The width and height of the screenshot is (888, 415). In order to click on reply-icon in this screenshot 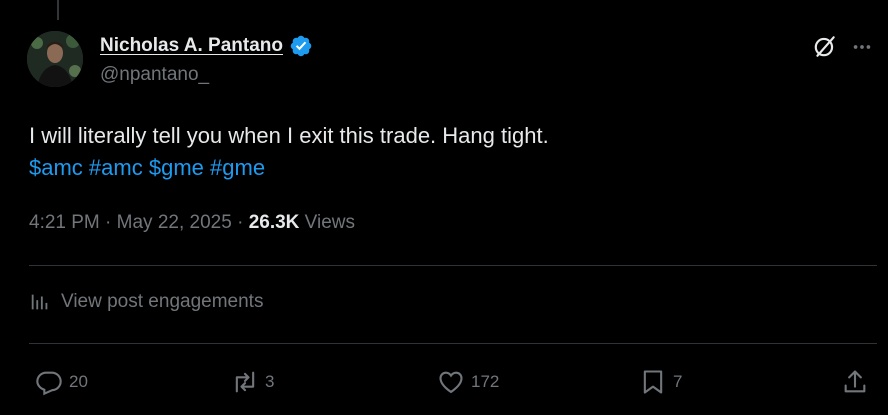, I will do `click(49, 383)`.